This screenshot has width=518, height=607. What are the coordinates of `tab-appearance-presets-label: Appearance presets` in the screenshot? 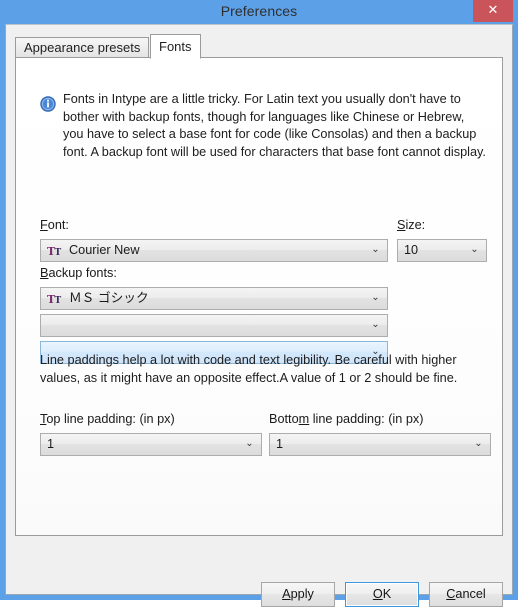 It's located at (82, 47).